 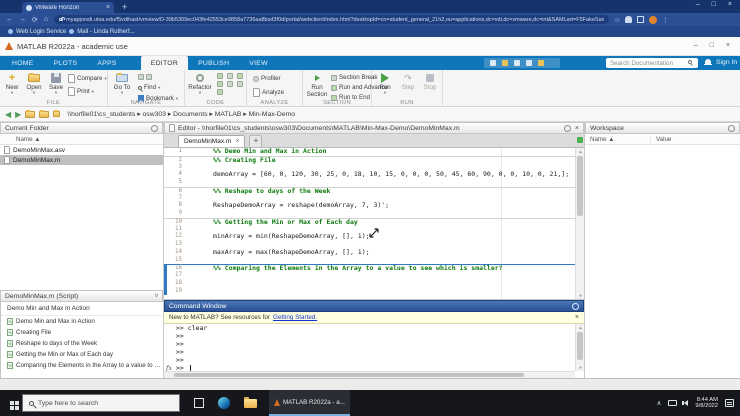 I want to click on wrap-comments-icon, so click(x=240, y=76).